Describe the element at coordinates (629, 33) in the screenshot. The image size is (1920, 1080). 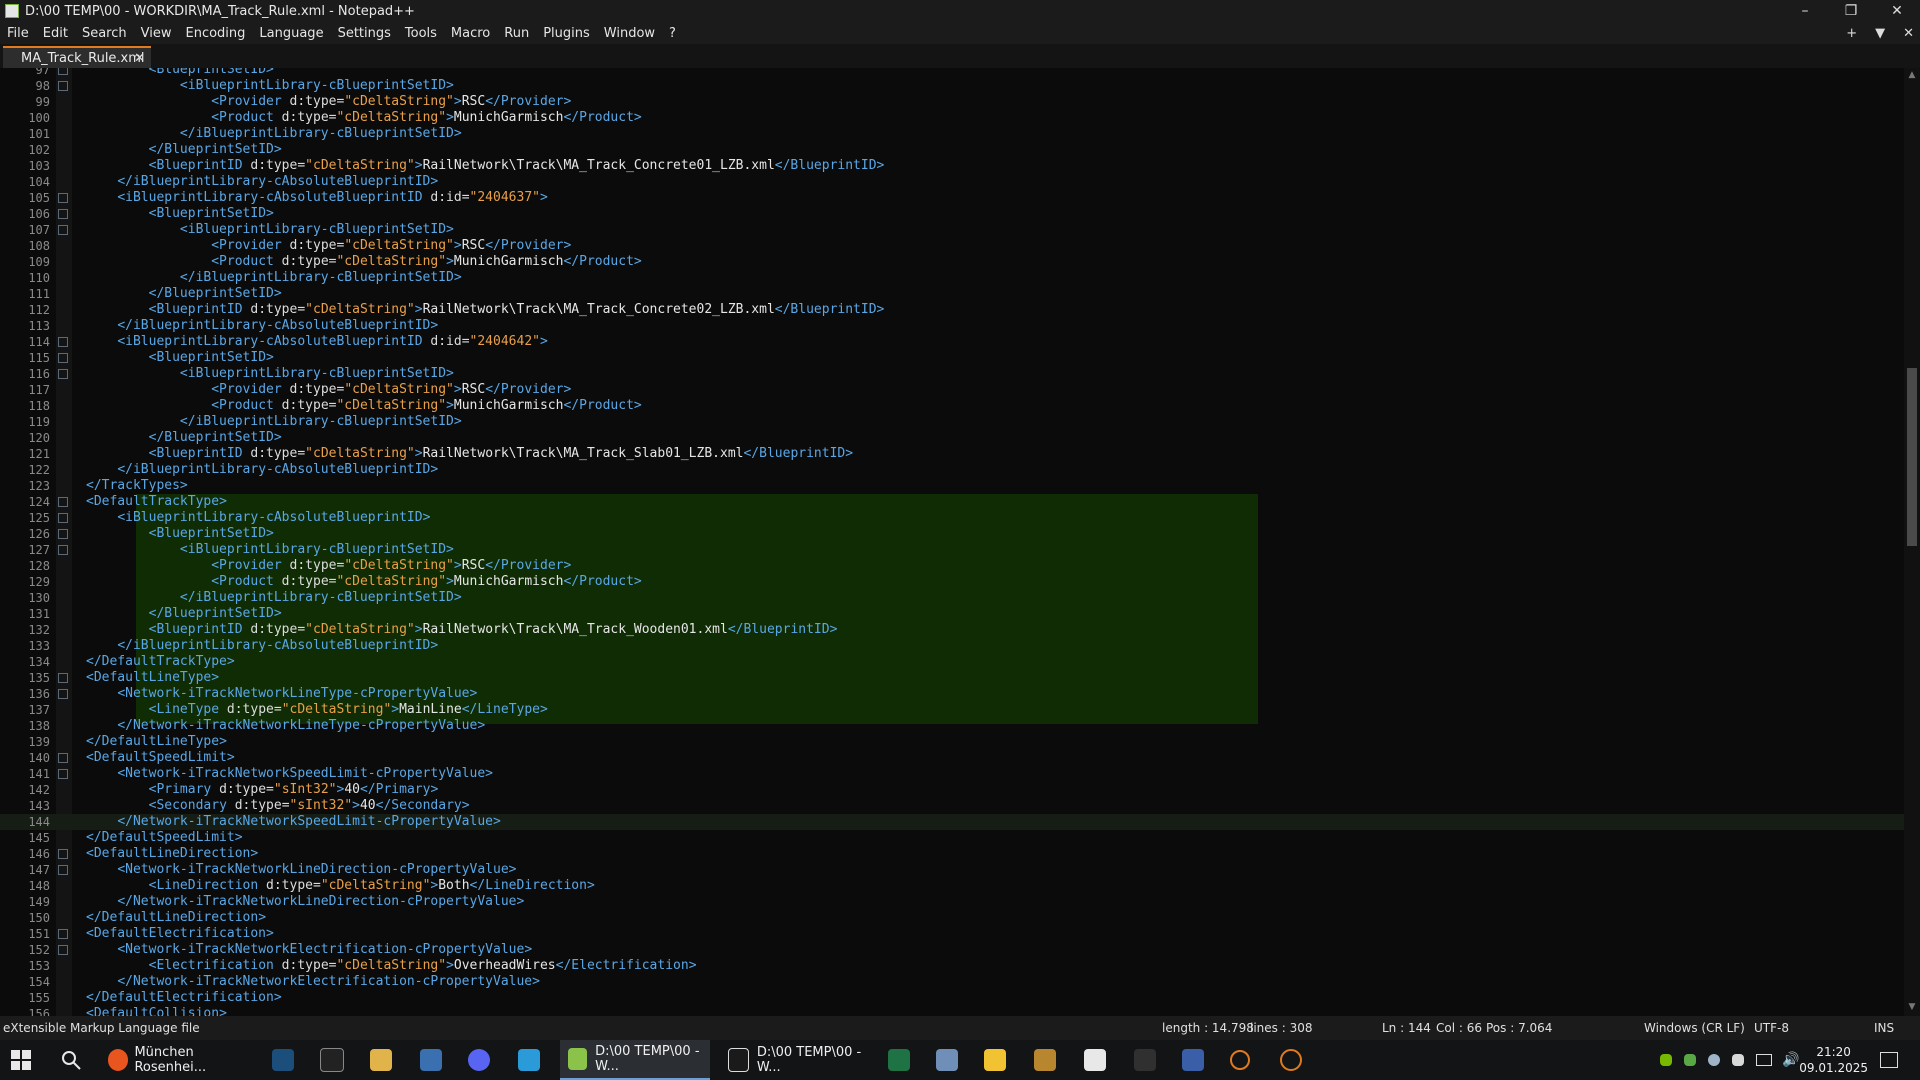
I see `menu-window: Window` at that location.